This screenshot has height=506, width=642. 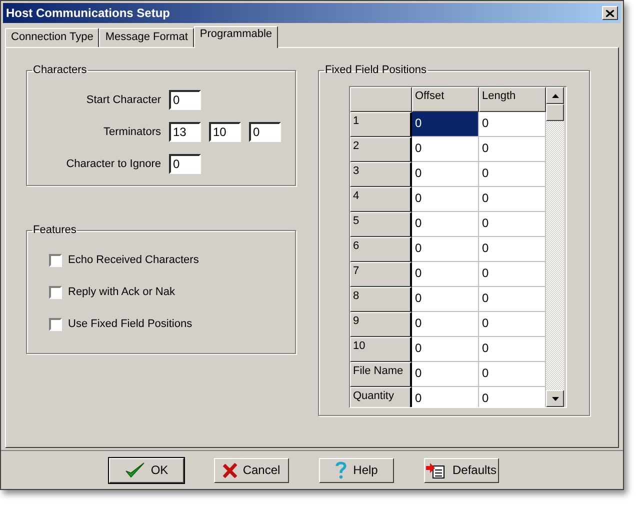 What do you see at coordinates (381, 224) in the screenshot?
I see `row-header: 5` at bounding box center [381, 224].